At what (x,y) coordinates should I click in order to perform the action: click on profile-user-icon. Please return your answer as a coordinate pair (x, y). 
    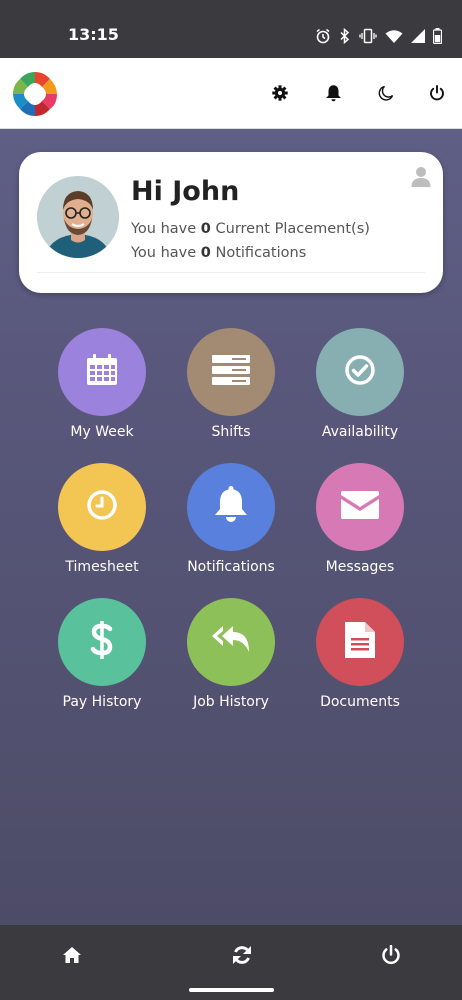
    Looking at the image, I should click on (421, 177).